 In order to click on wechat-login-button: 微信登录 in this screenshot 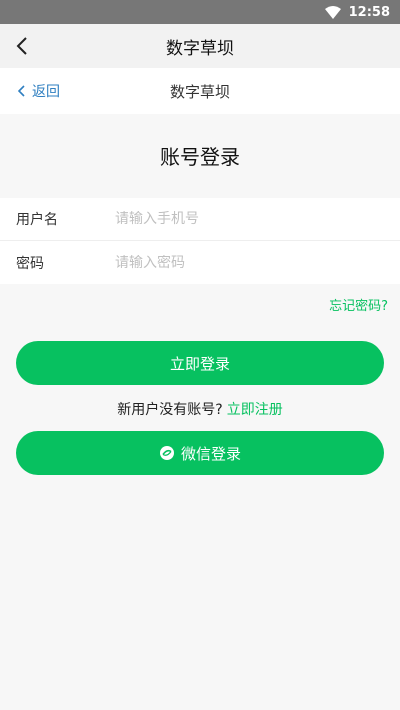, I will do `click(200, 453)`.